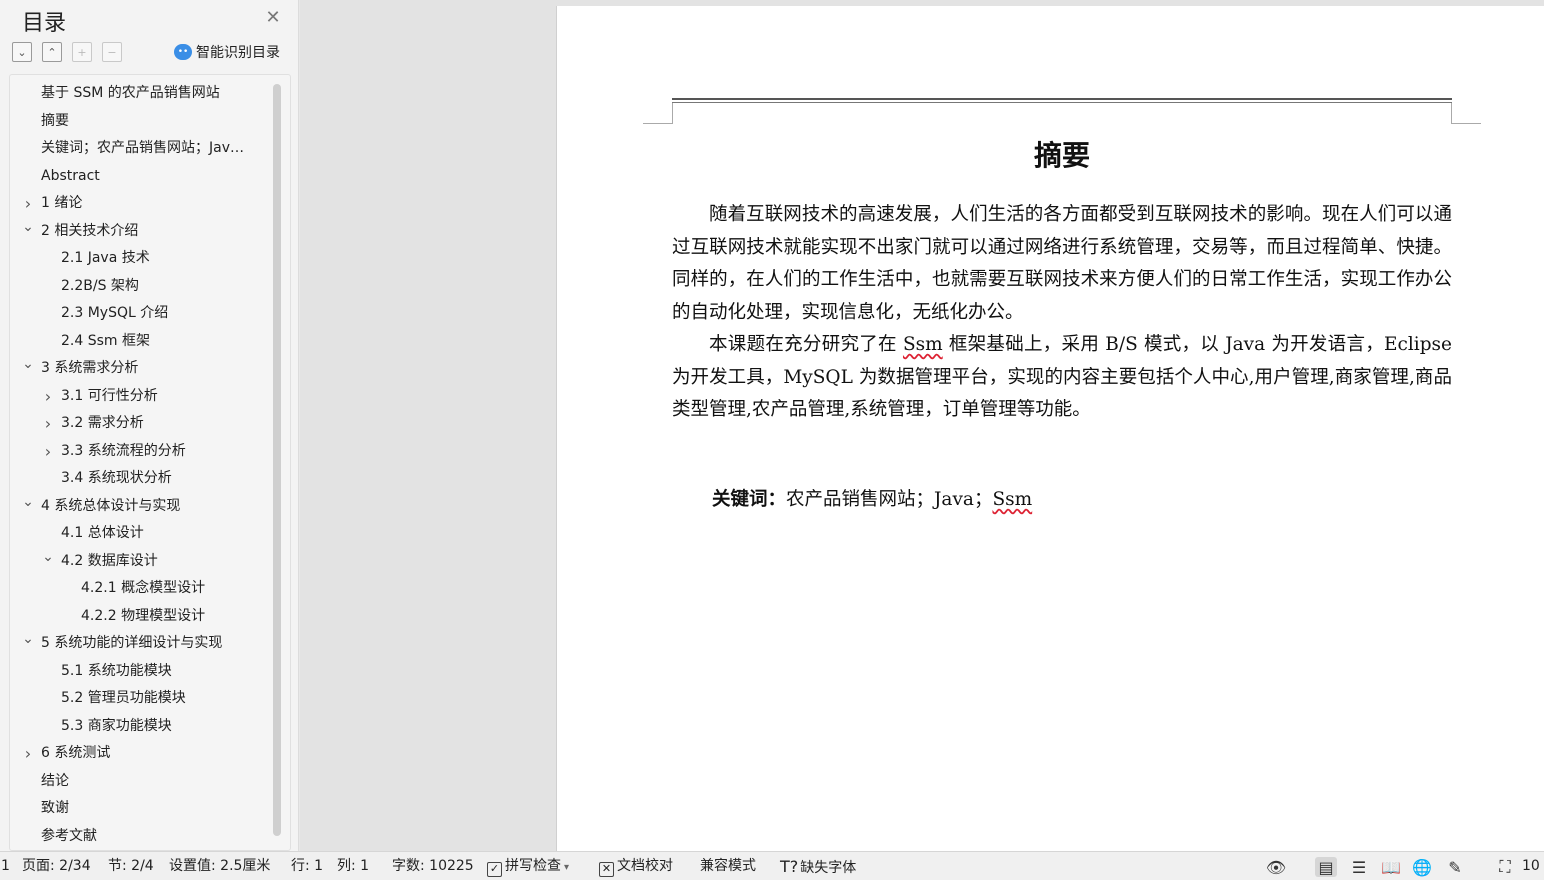  I want to click on toc-item: 2.1 Java 技术, so click(136, 259).